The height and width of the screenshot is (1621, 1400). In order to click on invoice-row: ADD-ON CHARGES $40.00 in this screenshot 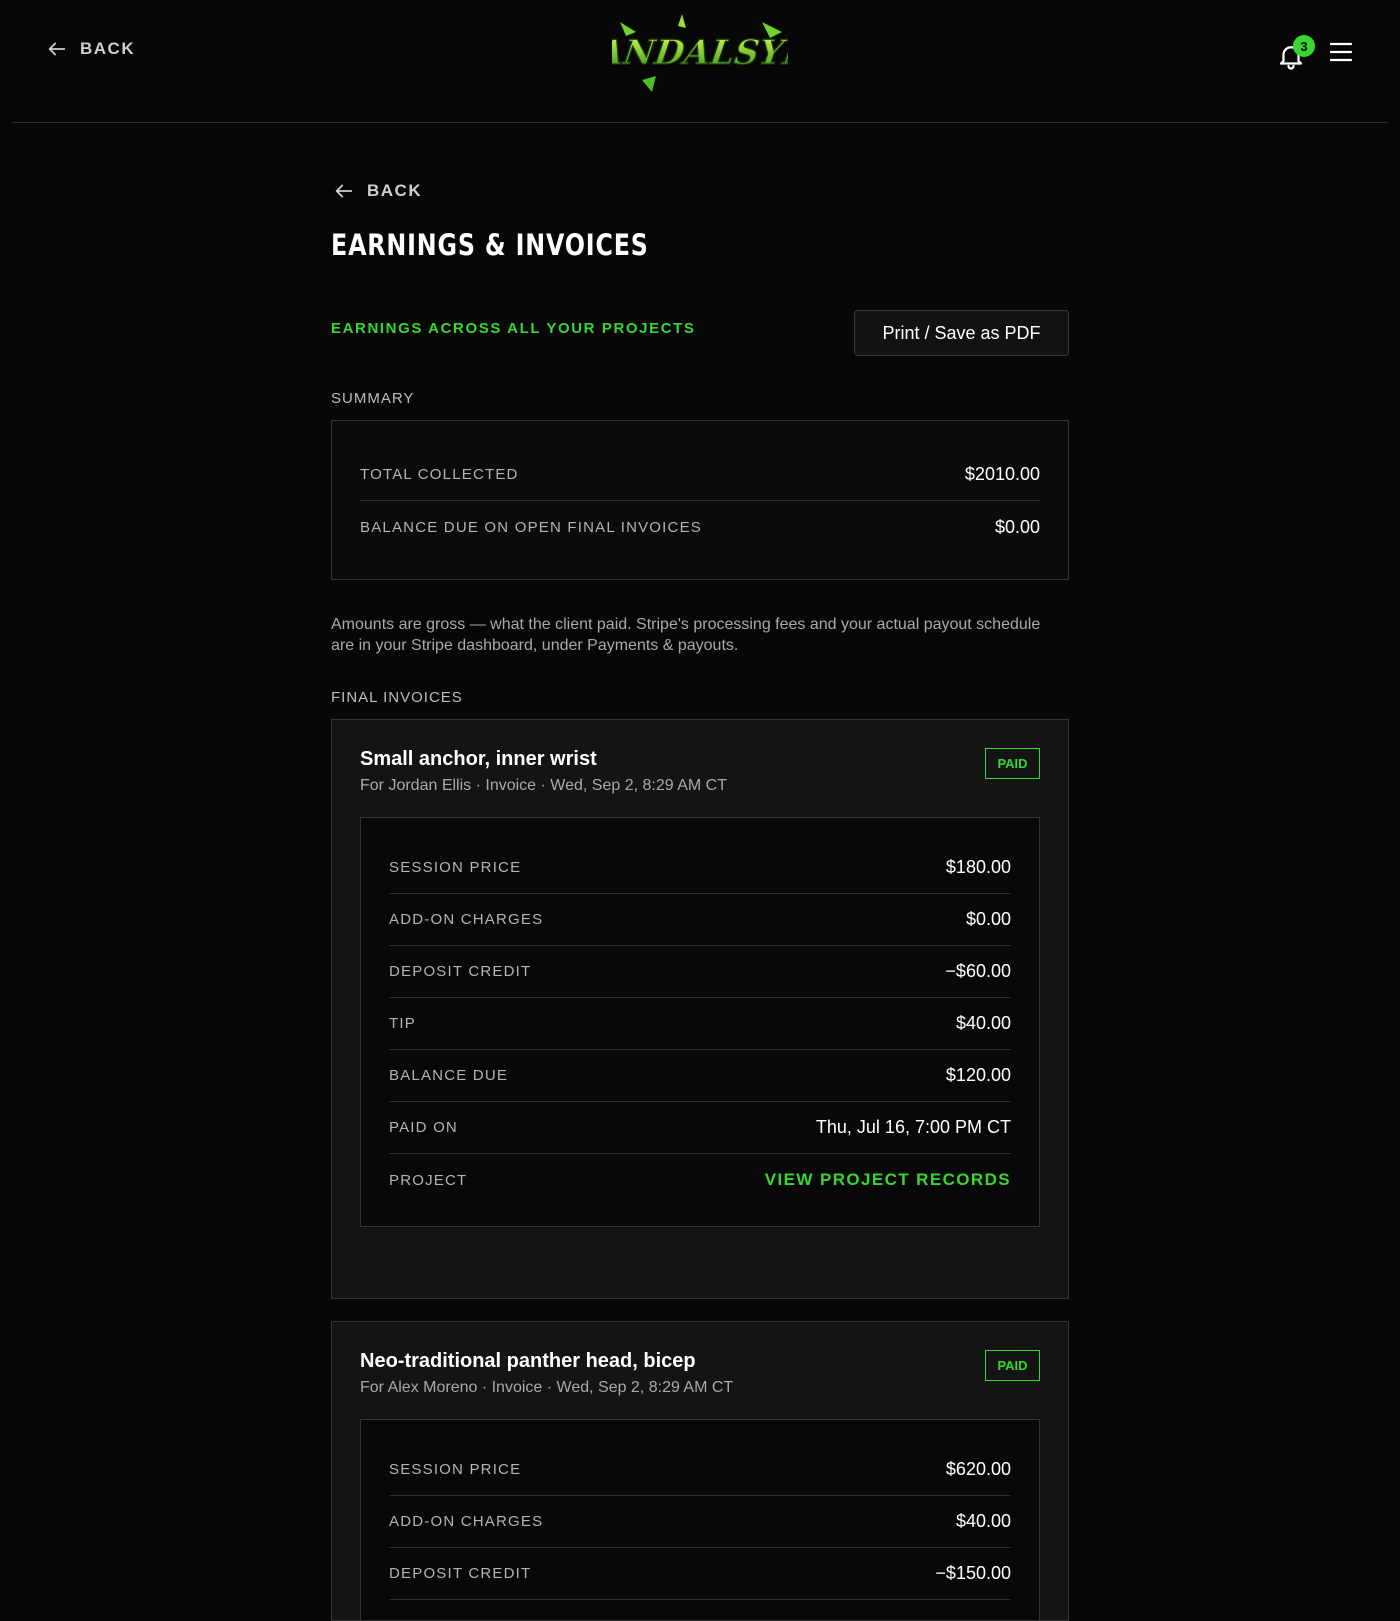, I will do `click(700, 1522)`.